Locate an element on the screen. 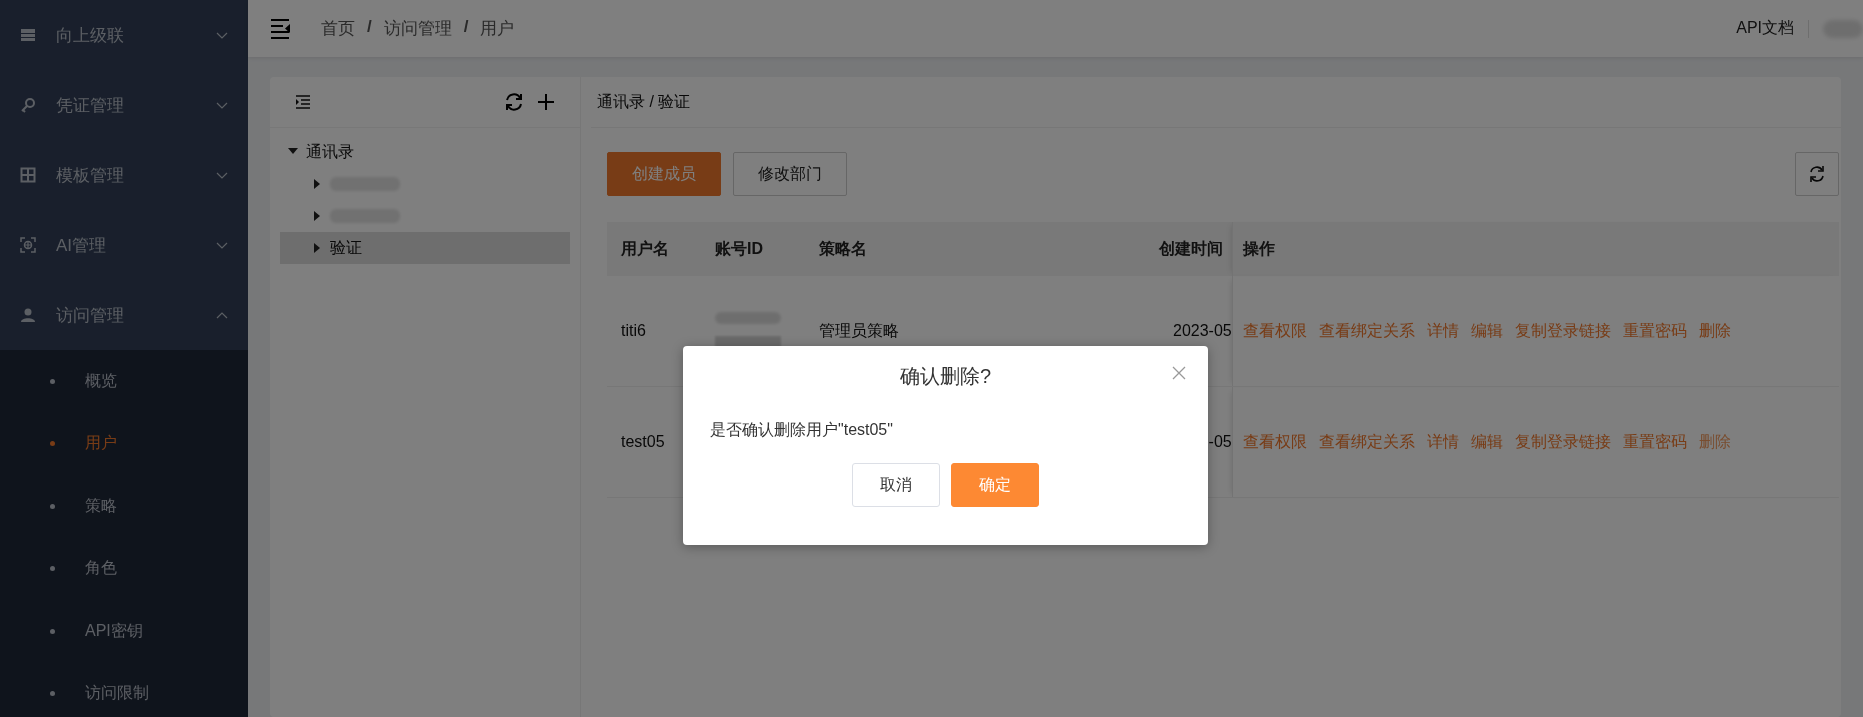  key-icon is located at coordinates (28, 105).